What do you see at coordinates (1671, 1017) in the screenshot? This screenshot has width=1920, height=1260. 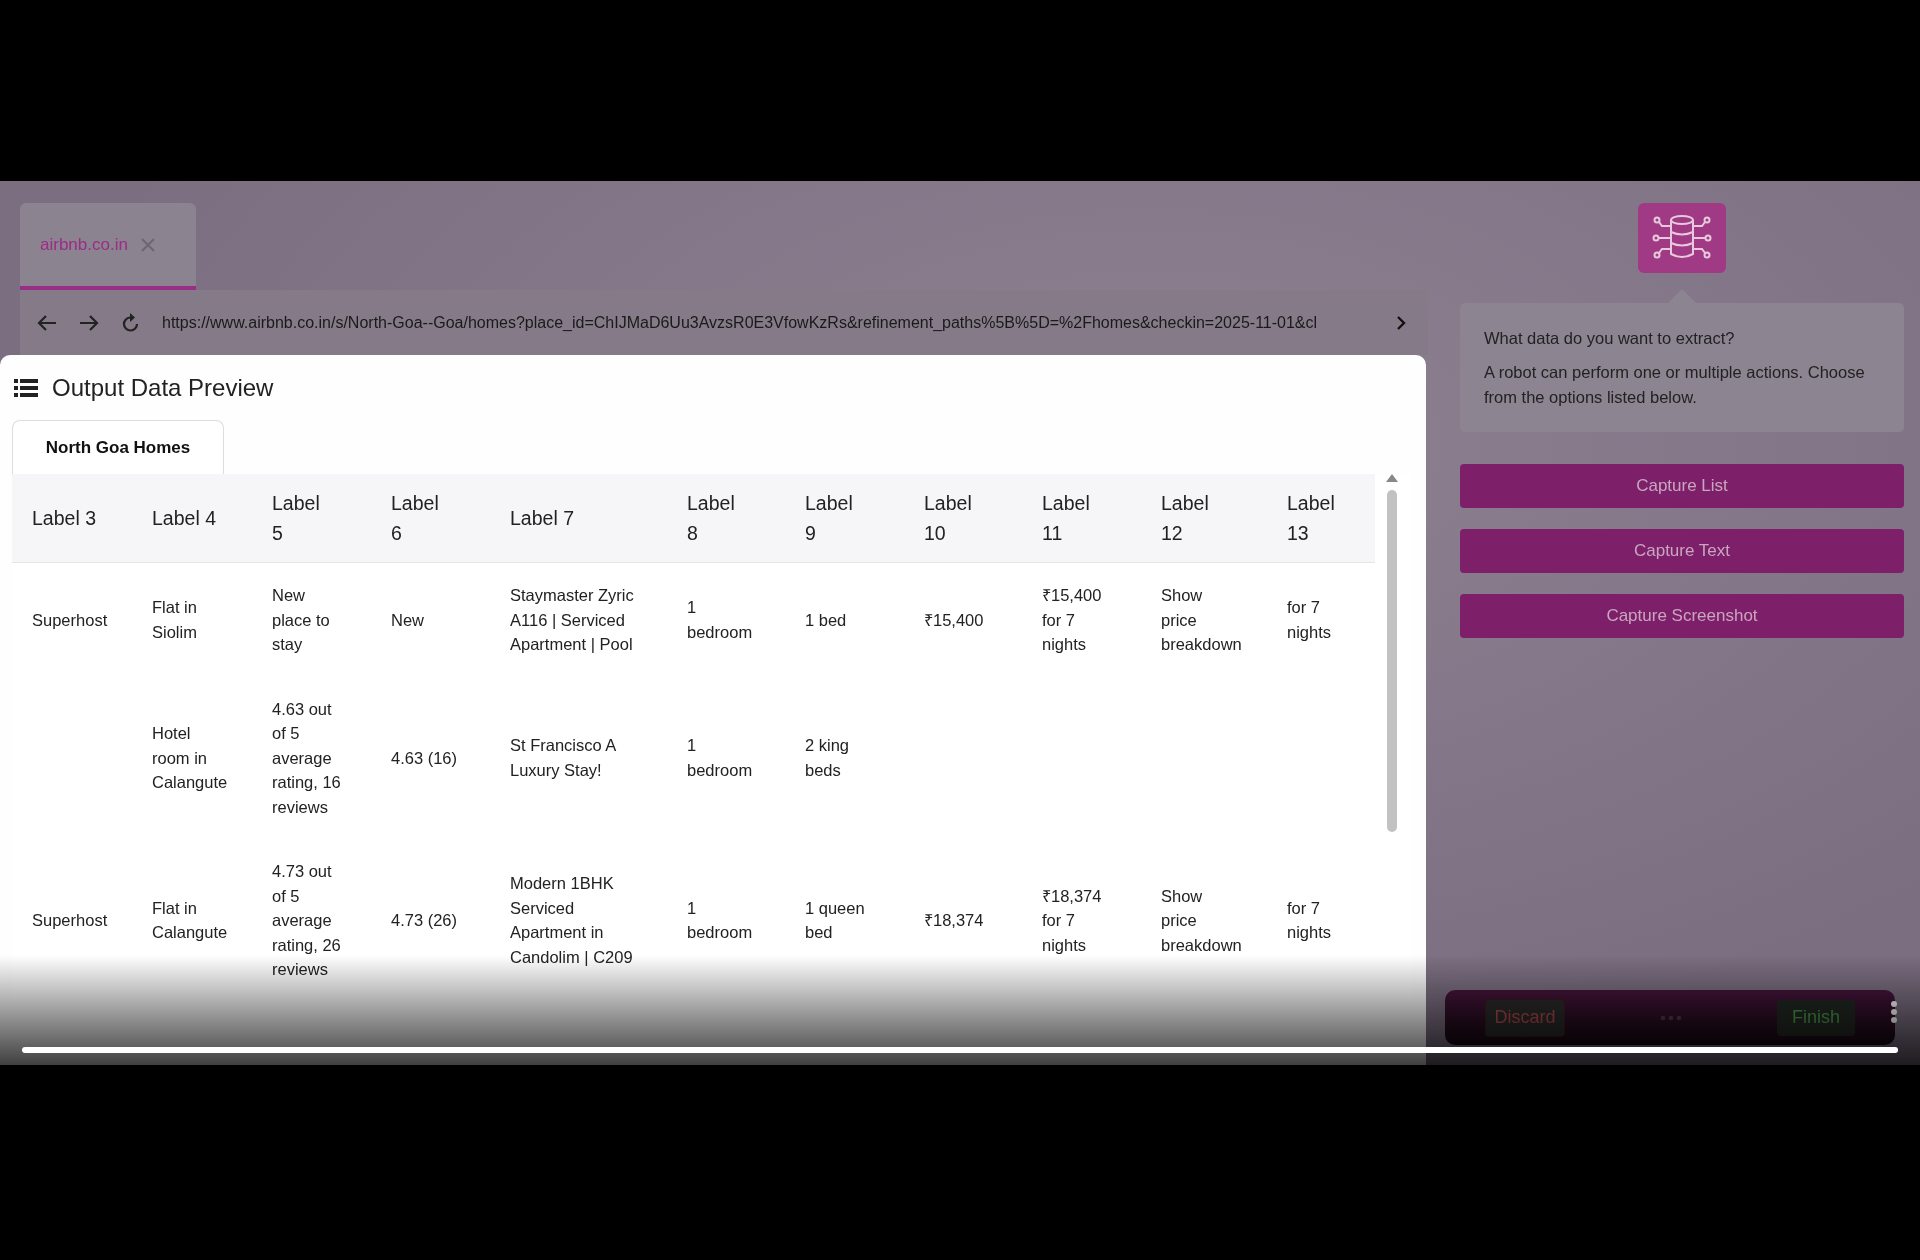 I see `ellipsis-icon` at bounding box center [1671, 1017].